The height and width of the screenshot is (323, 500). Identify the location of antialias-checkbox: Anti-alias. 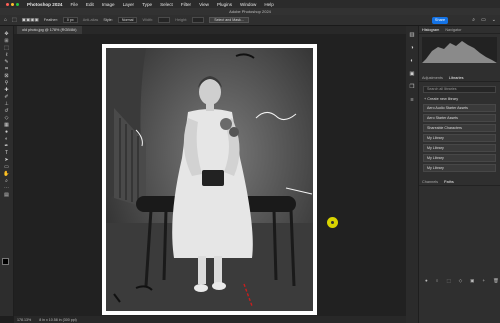
(91, 20).